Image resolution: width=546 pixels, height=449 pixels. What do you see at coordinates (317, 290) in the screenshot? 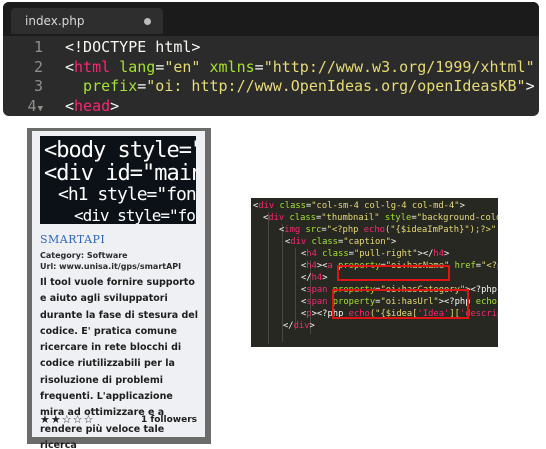
I see `code-token: span` at bounding box center [317, 290].